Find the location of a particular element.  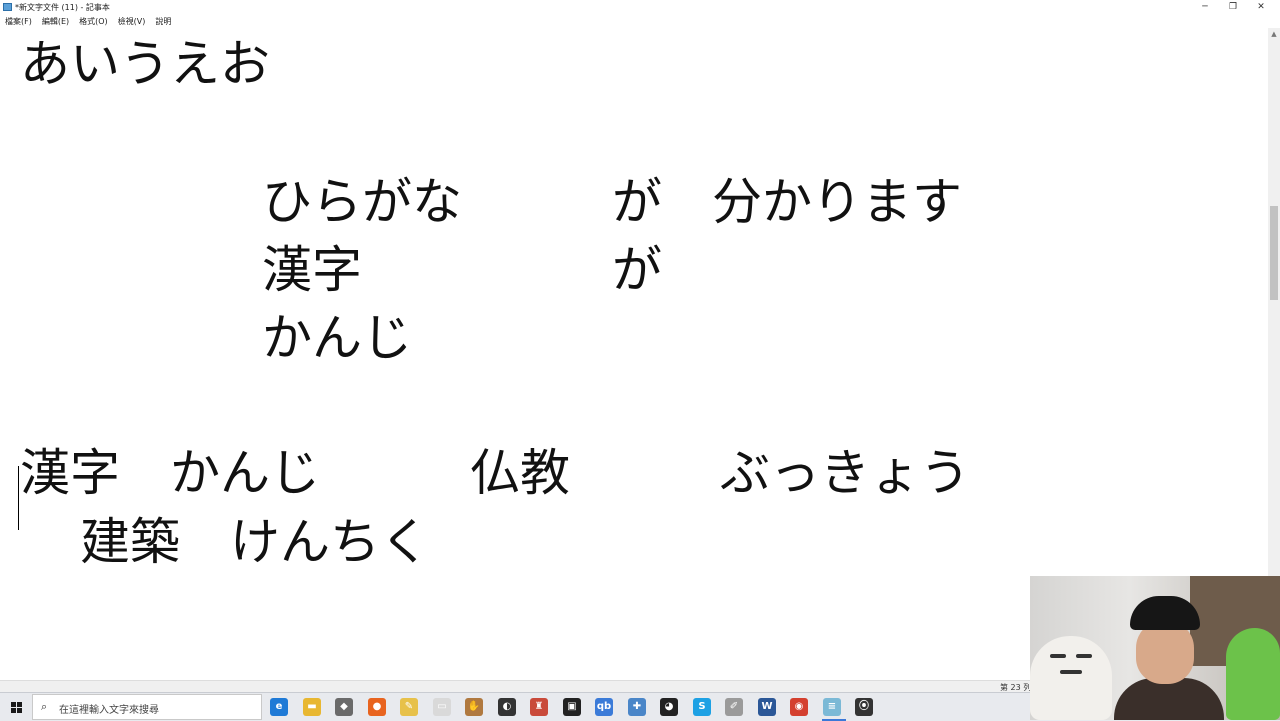

line-icon: ▣ is located at coordinates (572, 707).